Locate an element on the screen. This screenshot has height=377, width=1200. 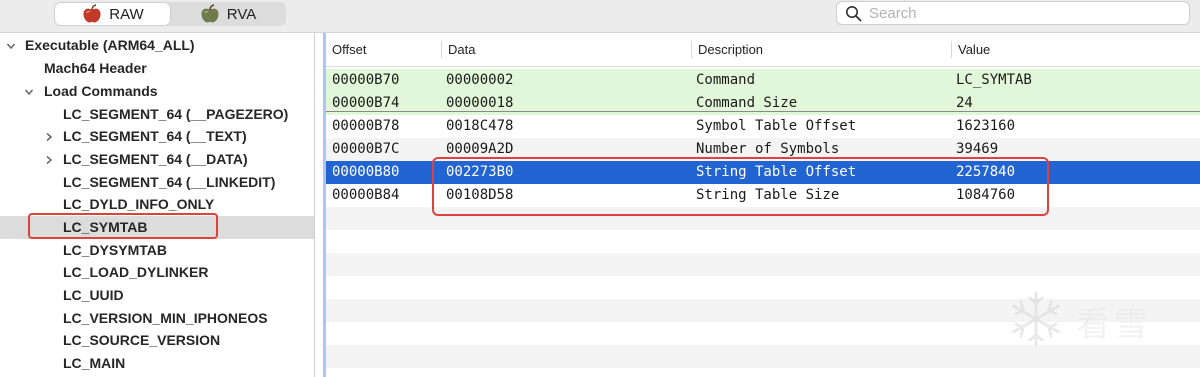
tree-item-label: Mach64 Header is located at coordinates (95, 68).